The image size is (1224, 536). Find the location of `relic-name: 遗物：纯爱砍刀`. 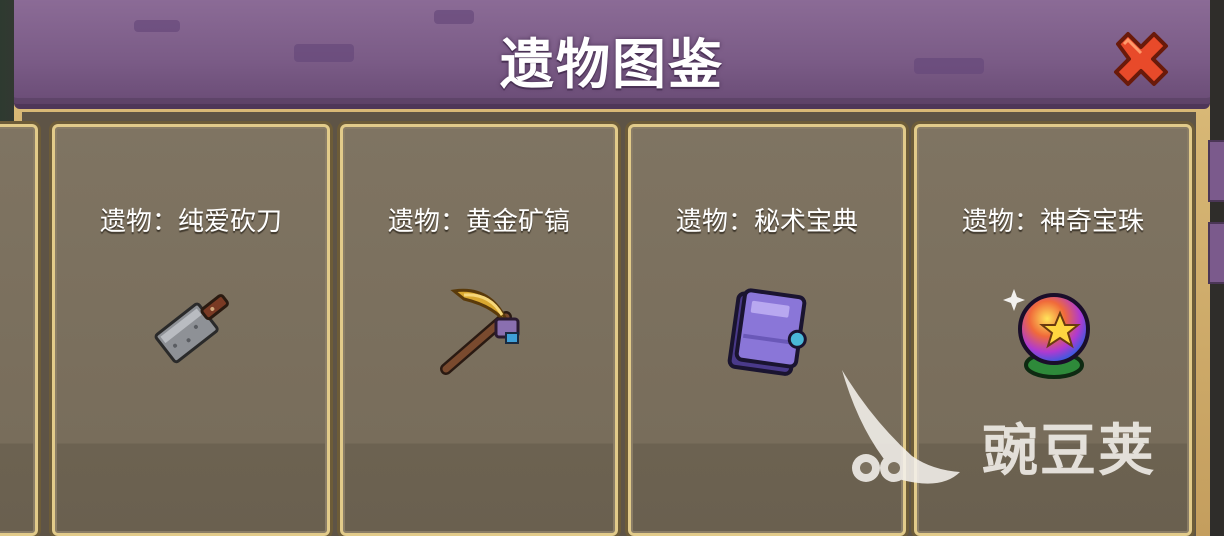

relic-name: 遗物：纯爱砍刀 is located at coordinates (190, 222).